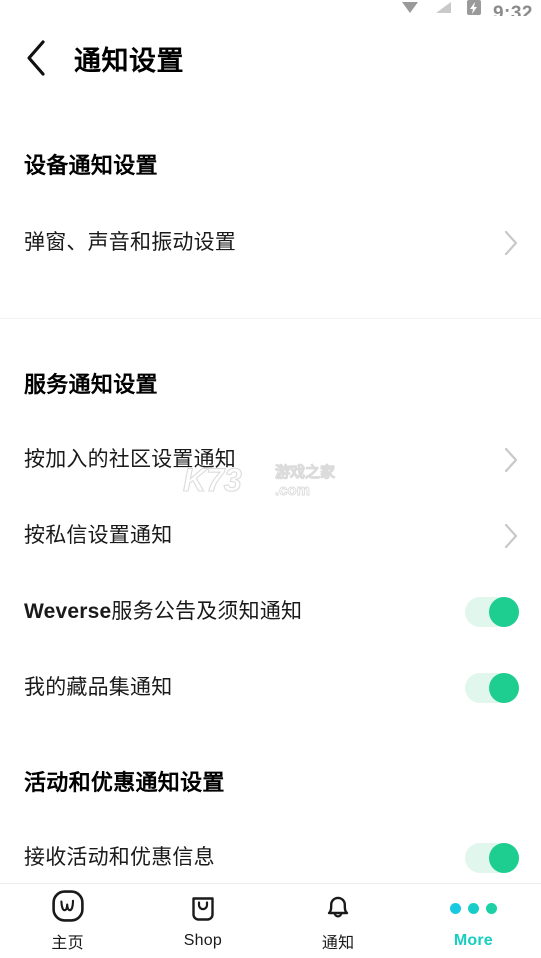 This screenshot has height=958, width=541. What do you see at coordinates (270, 536) in the screenshot?
I see `row-dm-notifications: 按私信设置通知` at bounding box center [270, 536].